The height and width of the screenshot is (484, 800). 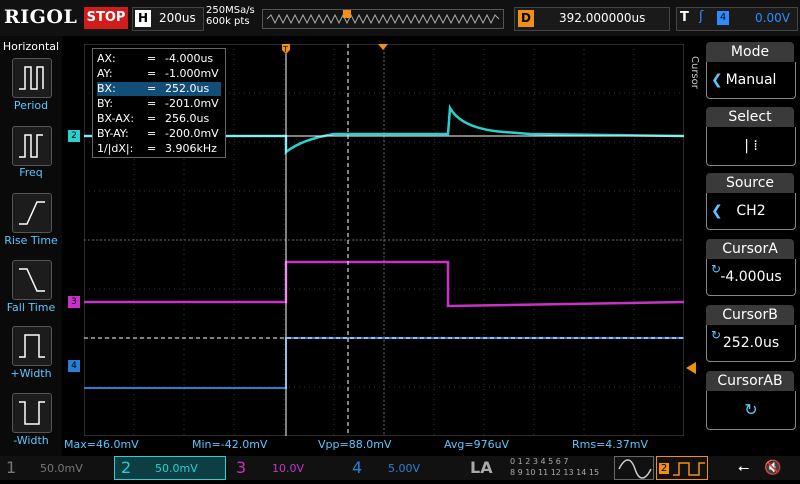 I want to click on positive-width-icon, so click(x=32, y=346).